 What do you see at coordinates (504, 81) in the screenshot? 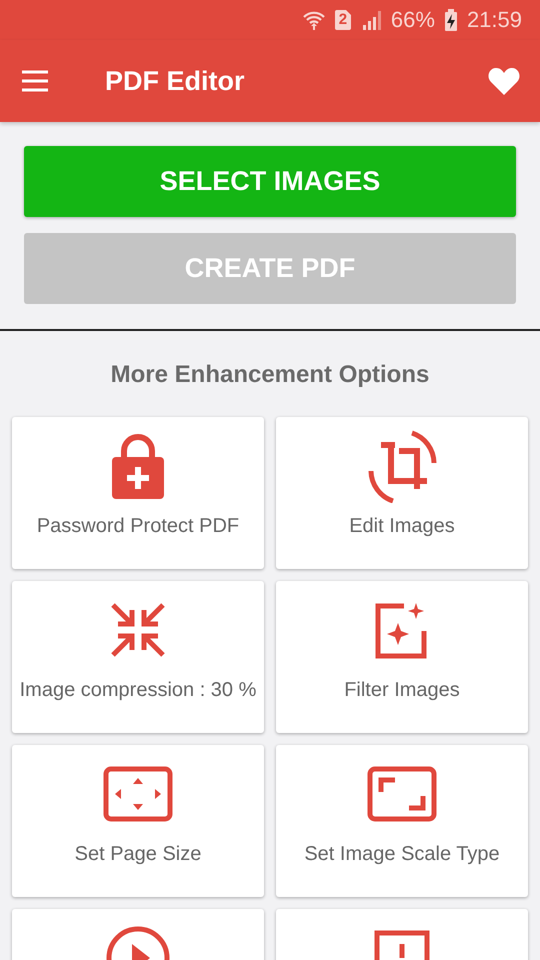
I see `heart-icon` at bounding box center [504, 81].